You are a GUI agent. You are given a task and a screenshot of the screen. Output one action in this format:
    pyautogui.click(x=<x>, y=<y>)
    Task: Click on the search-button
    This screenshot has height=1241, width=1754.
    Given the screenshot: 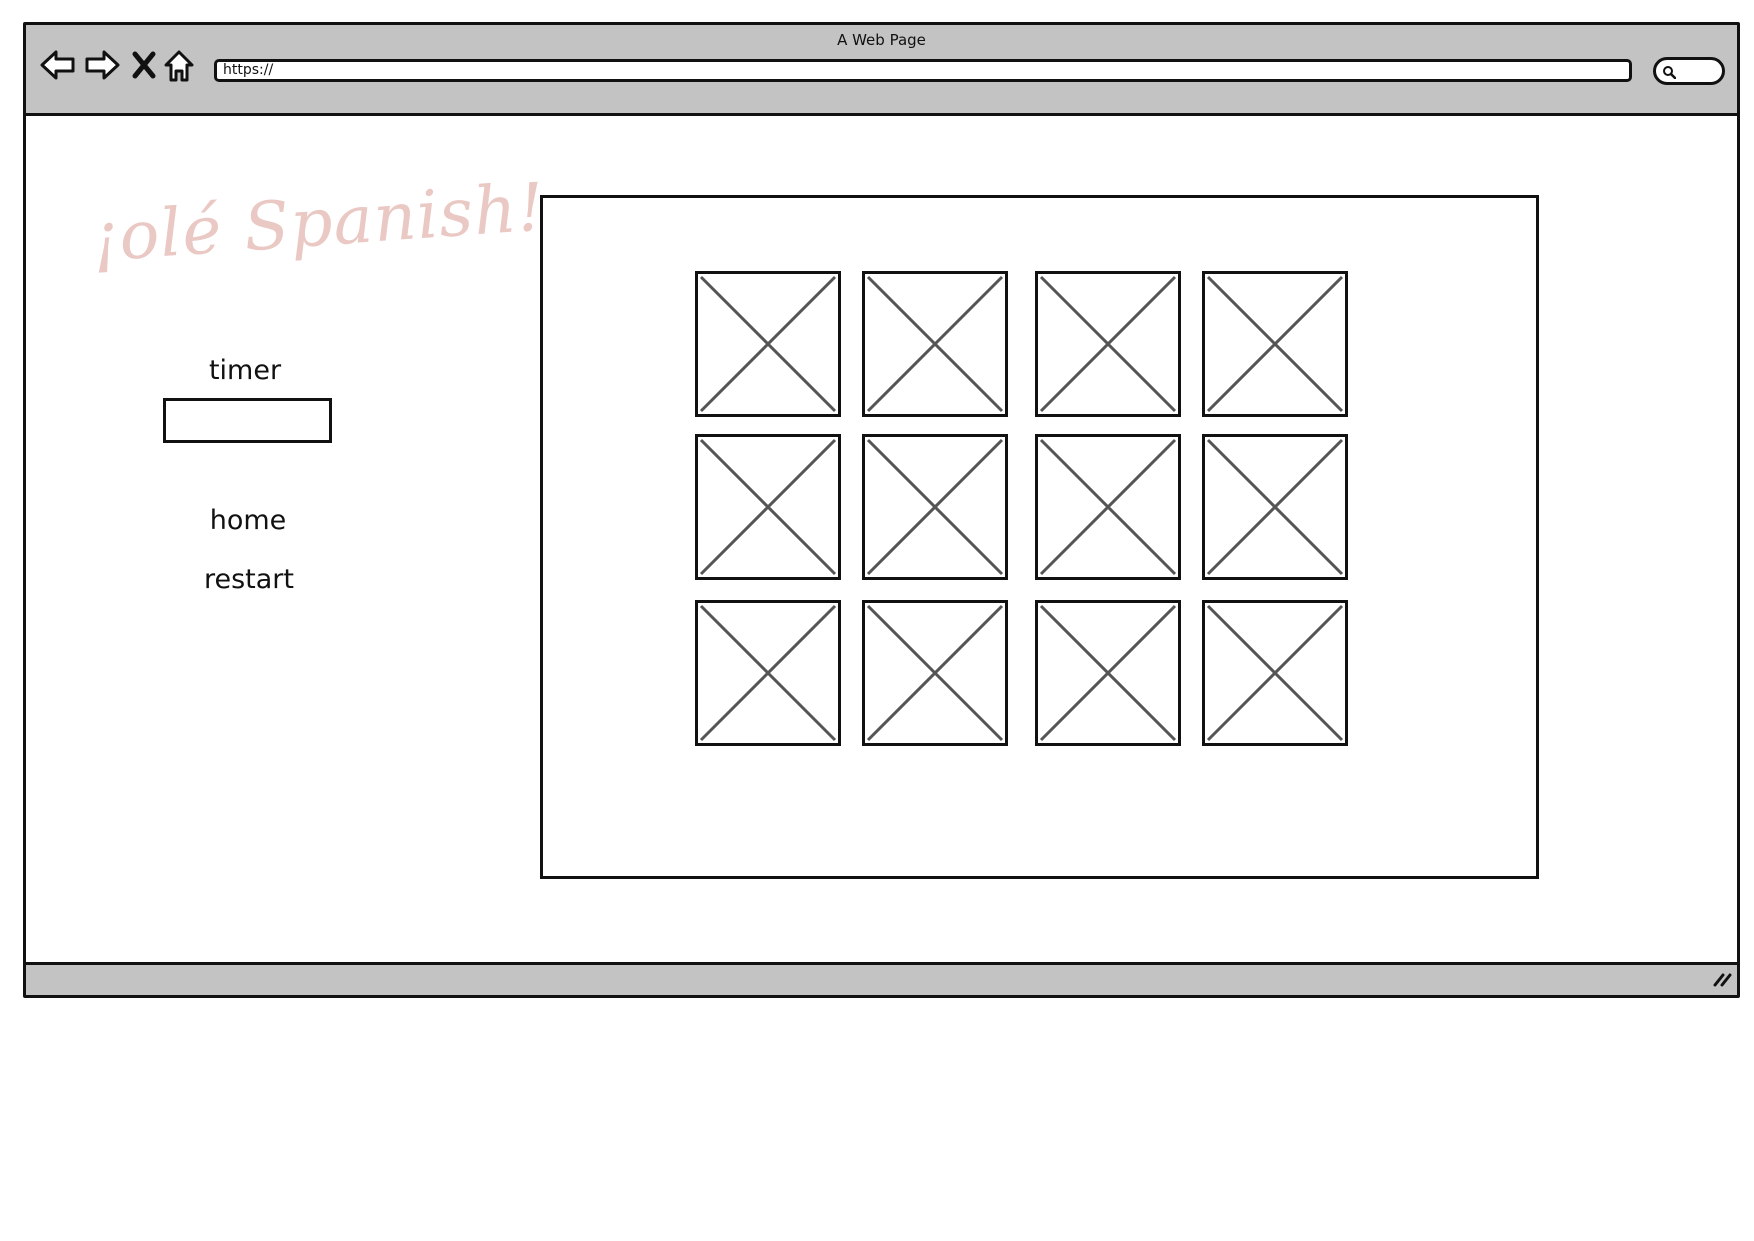 What is the action you would take?
    pyautogui.click(x=1689, y=71)
    